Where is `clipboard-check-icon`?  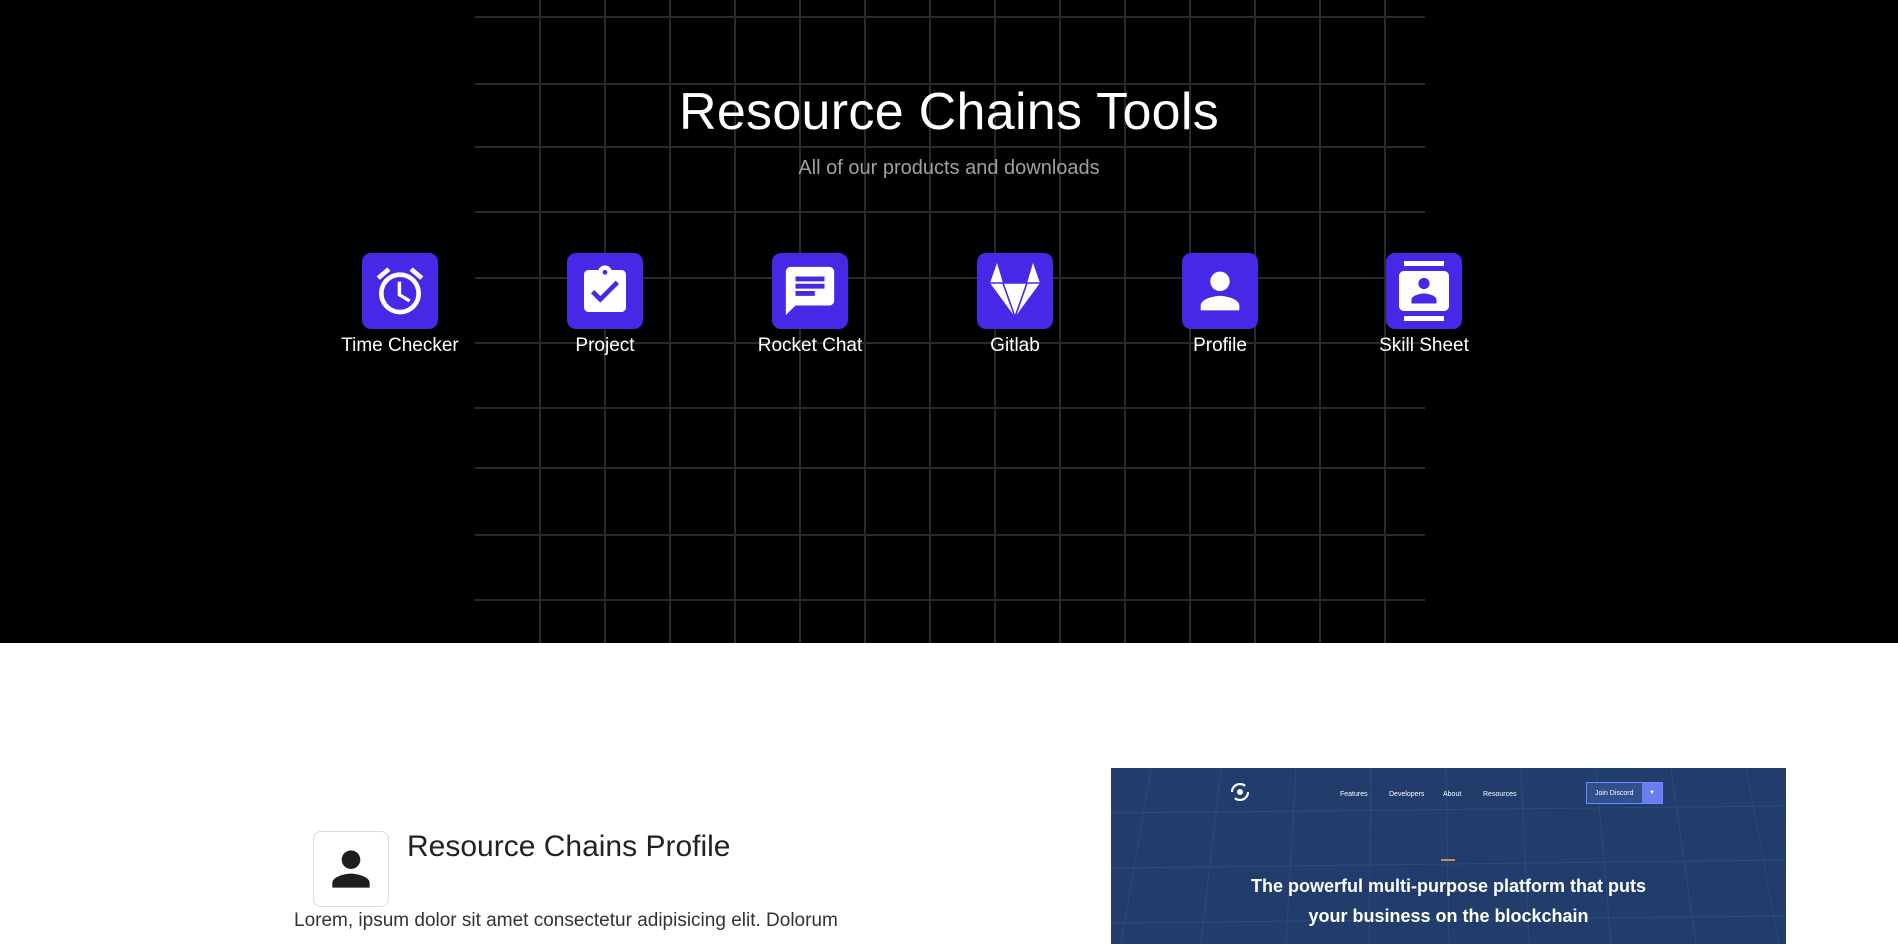
clipboard-check-icon is located at coordinates (605, 288).